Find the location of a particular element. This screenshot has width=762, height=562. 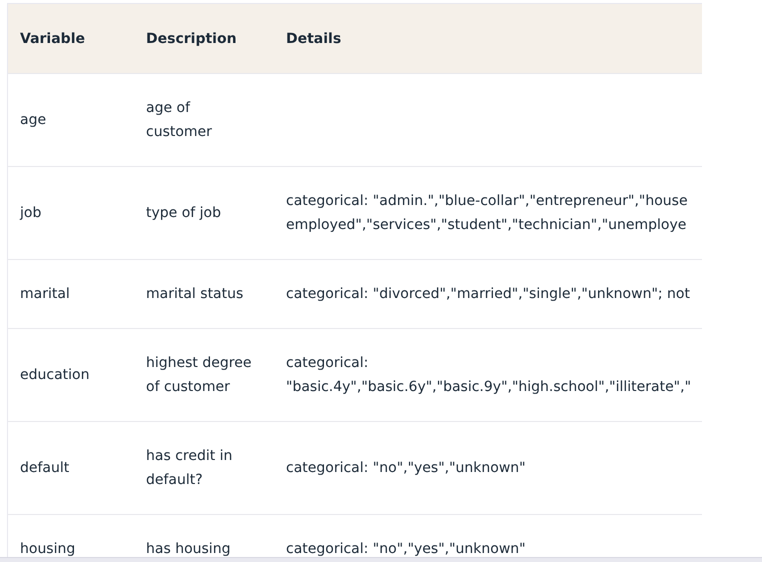

table-cell-text: has housing is located at coordinates (188, 548).